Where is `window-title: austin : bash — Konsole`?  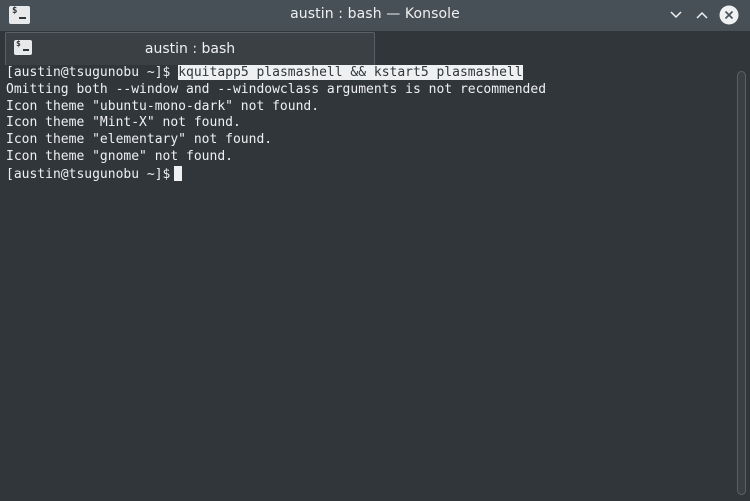 window-title: austin : bash — Konsole is located at coordinates (375, 14).